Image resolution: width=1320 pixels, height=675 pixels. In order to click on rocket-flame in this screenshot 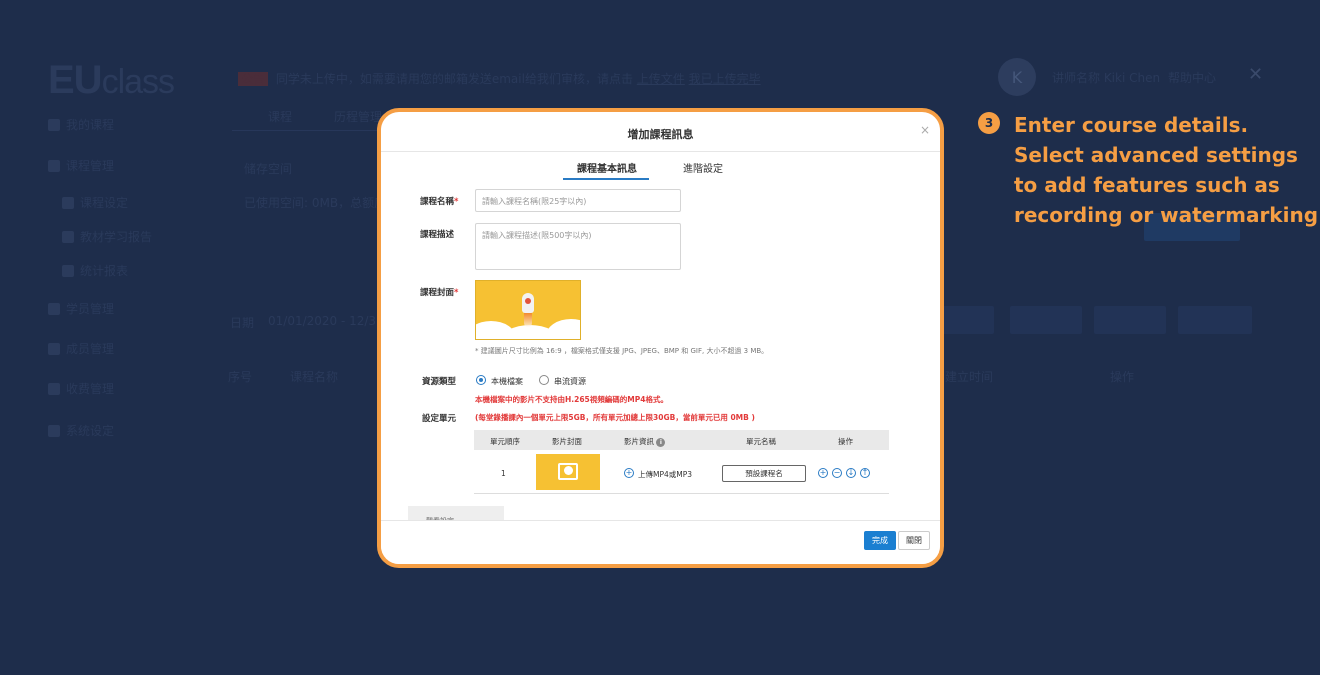, I will do `click(528, 320)`.